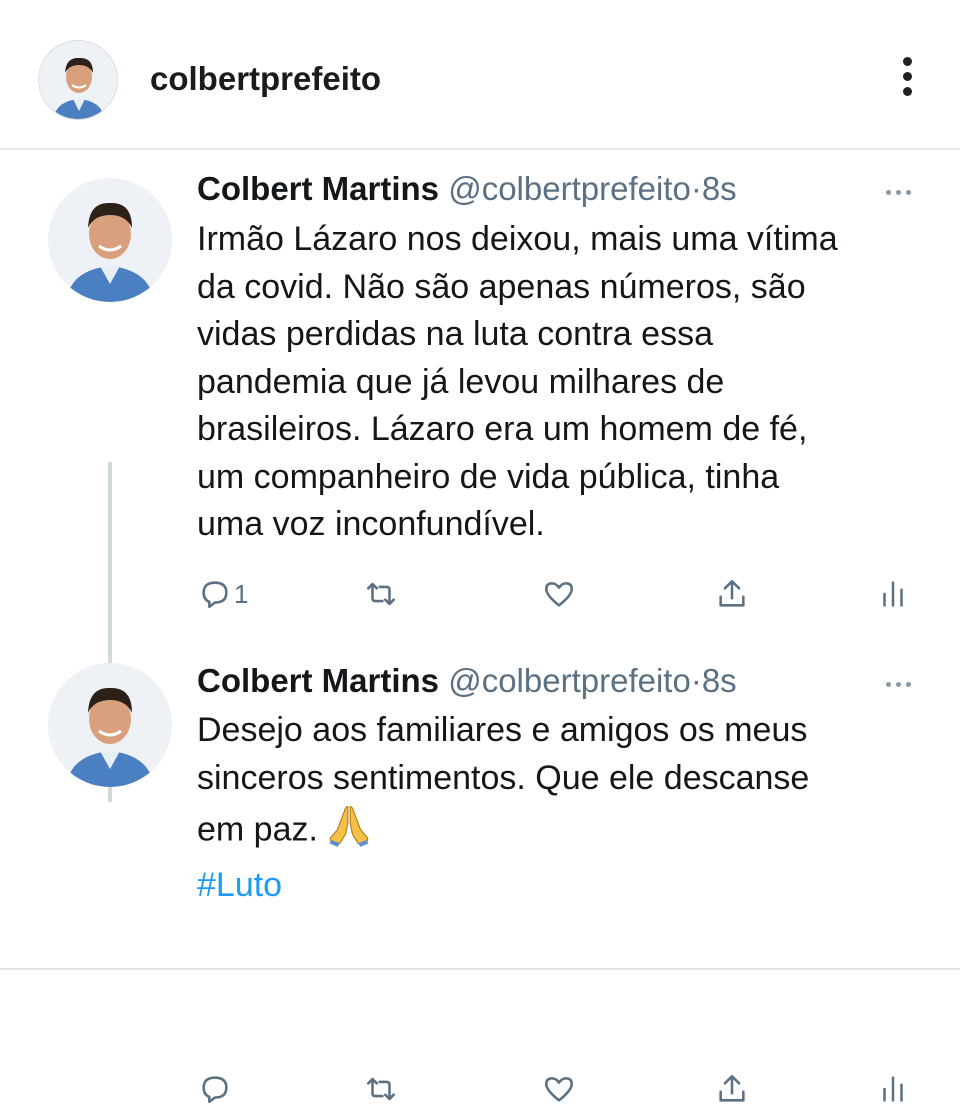  I want to click on tweet-text-line: pandemia que já levou milhares de, so click(461, 381).